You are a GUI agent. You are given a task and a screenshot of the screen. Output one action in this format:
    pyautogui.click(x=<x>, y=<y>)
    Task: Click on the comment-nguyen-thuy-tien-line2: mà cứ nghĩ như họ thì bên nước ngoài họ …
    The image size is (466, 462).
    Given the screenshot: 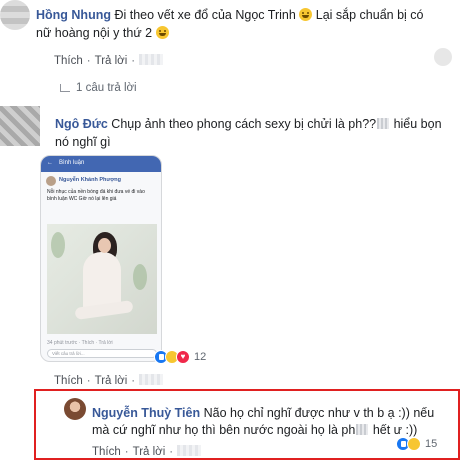 What is the action you would take?
    pyautogui.click(x=255, y=430)
    